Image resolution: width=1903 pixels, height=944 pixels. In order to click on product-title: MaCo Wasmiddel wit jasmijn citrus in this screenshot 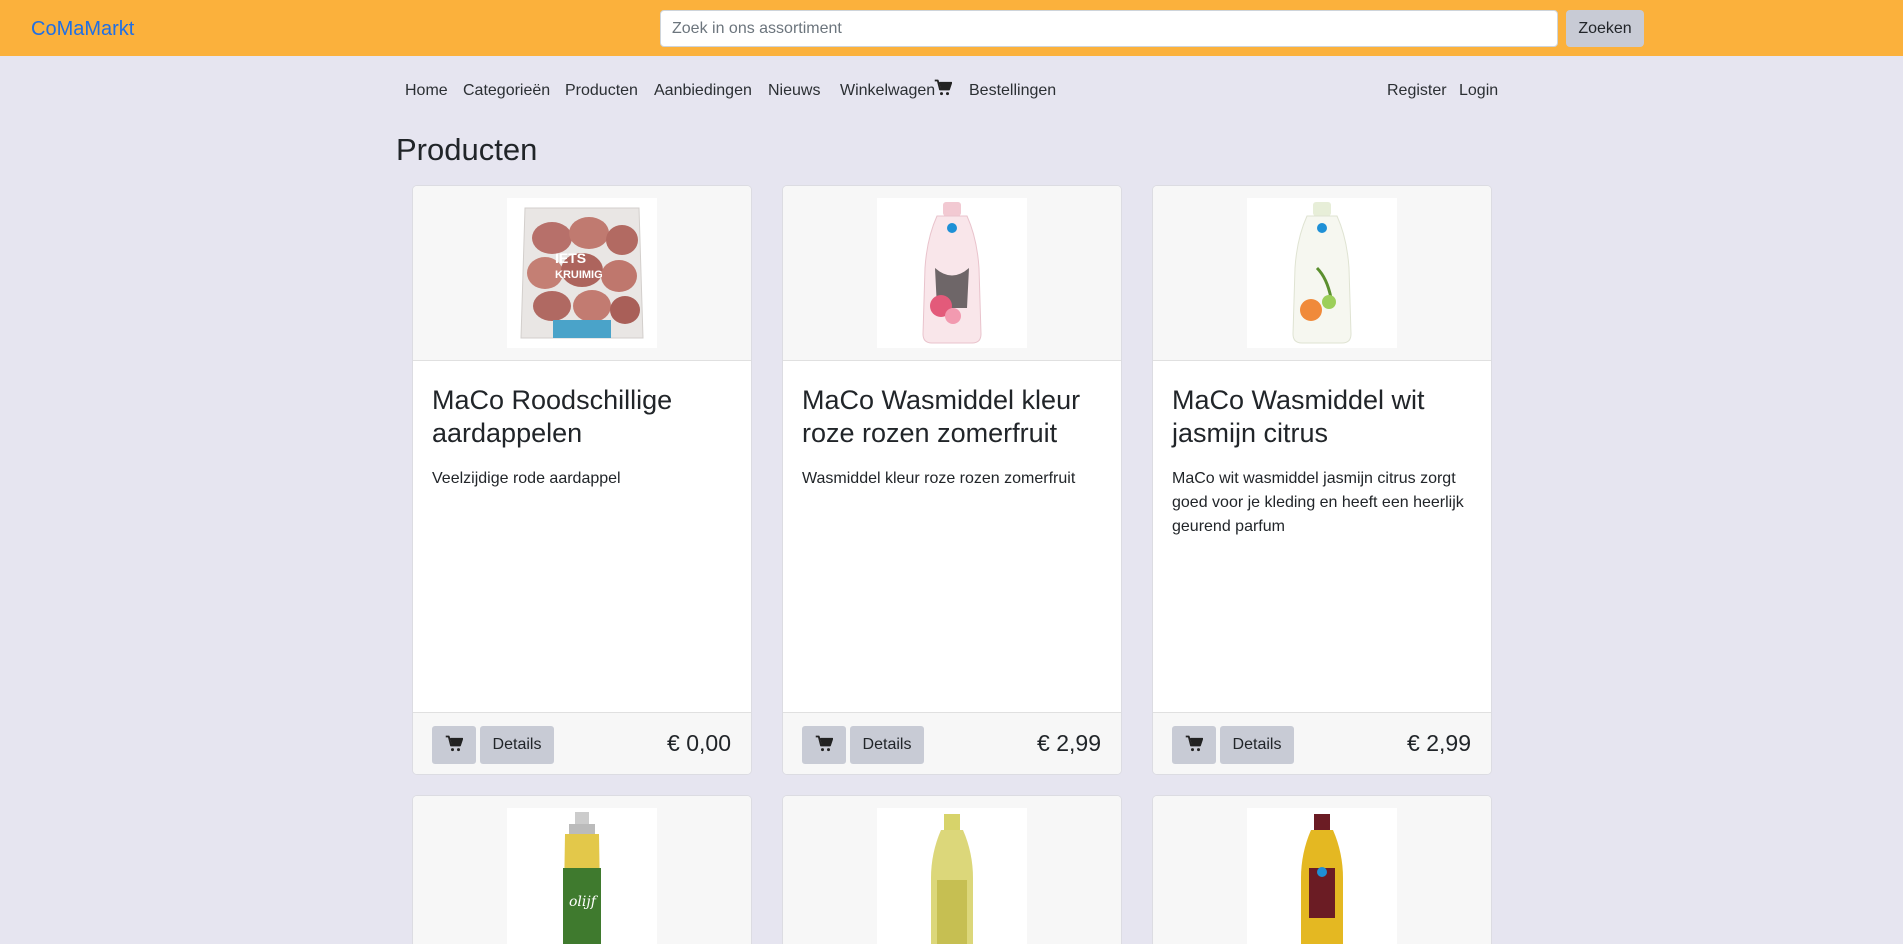, I will do `click(1322, 417)`.